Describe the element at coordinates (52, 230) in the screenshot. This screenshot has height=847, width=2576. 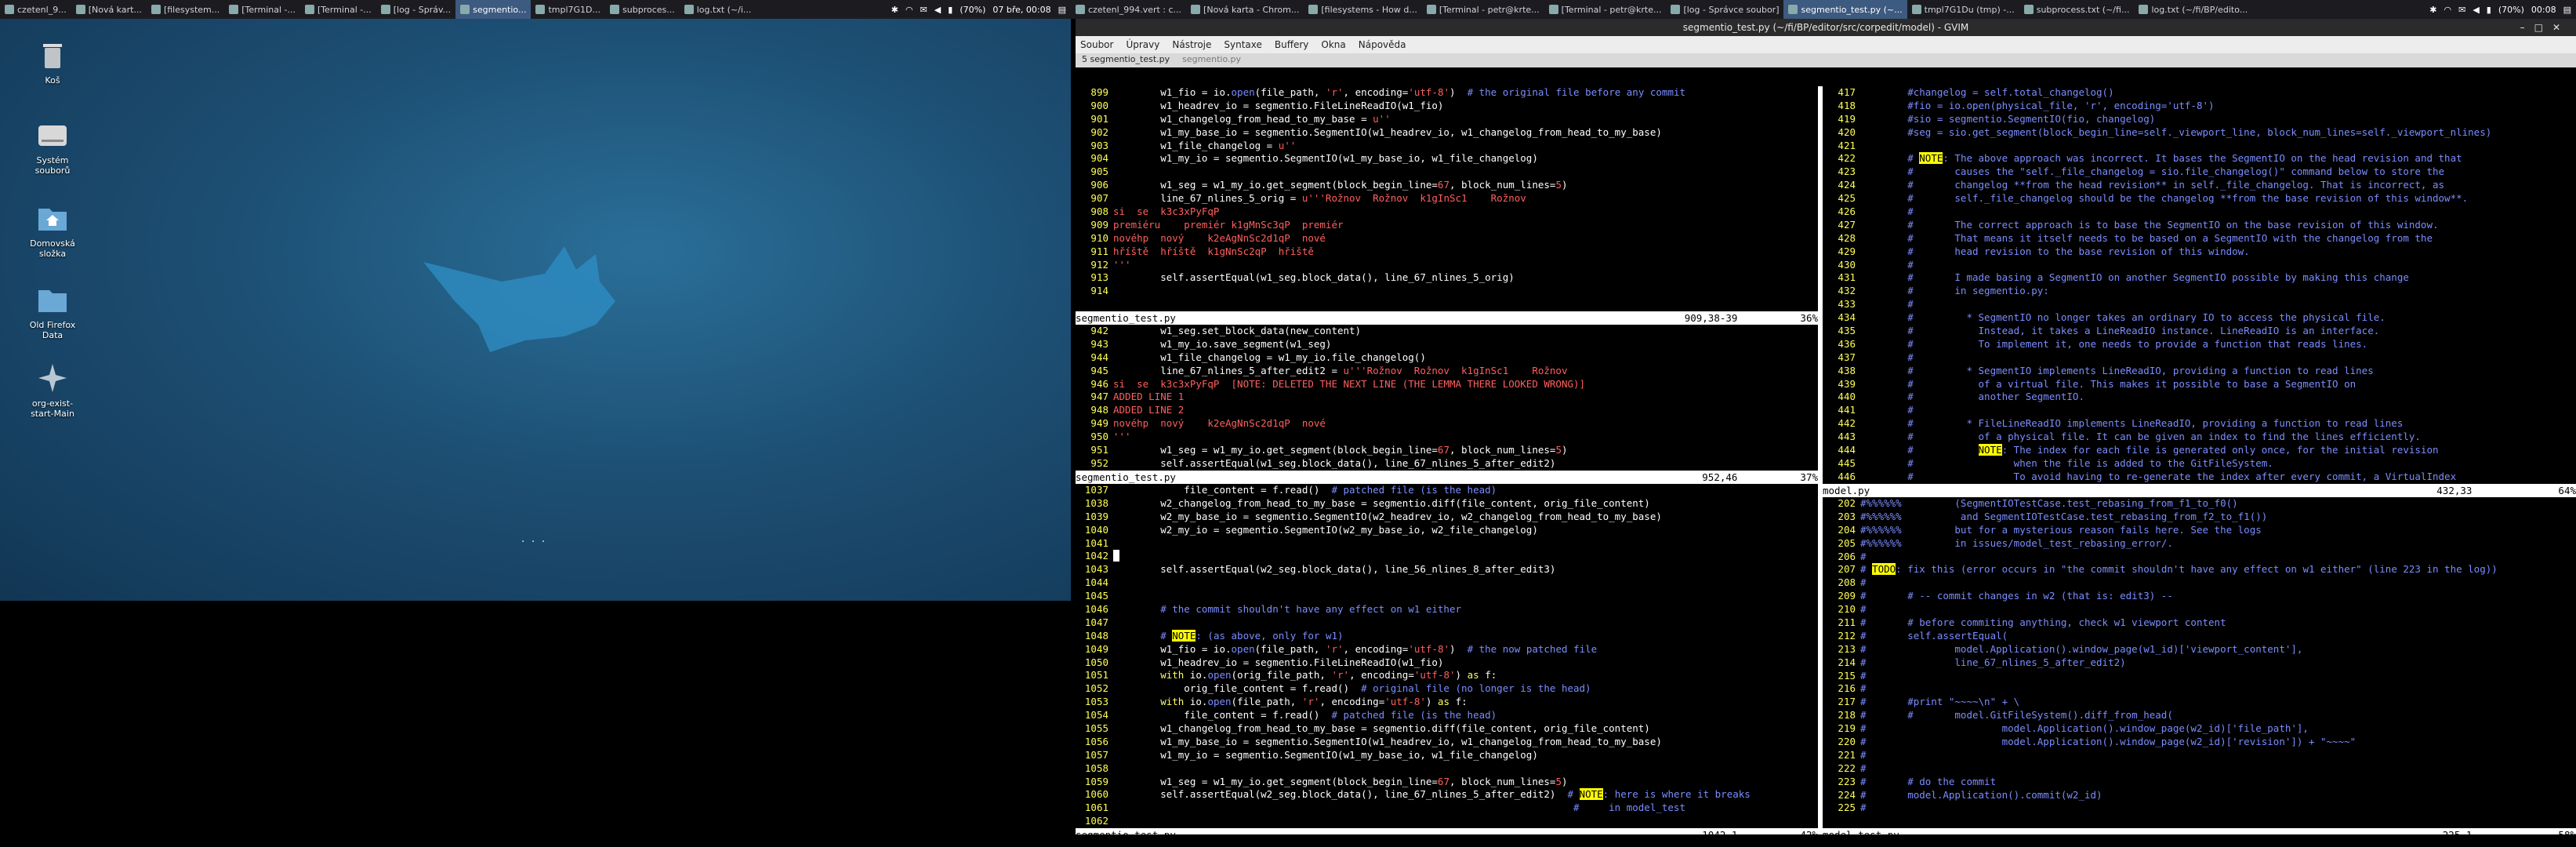
I see `desktop-icon-home: Domovská složka` at that location.